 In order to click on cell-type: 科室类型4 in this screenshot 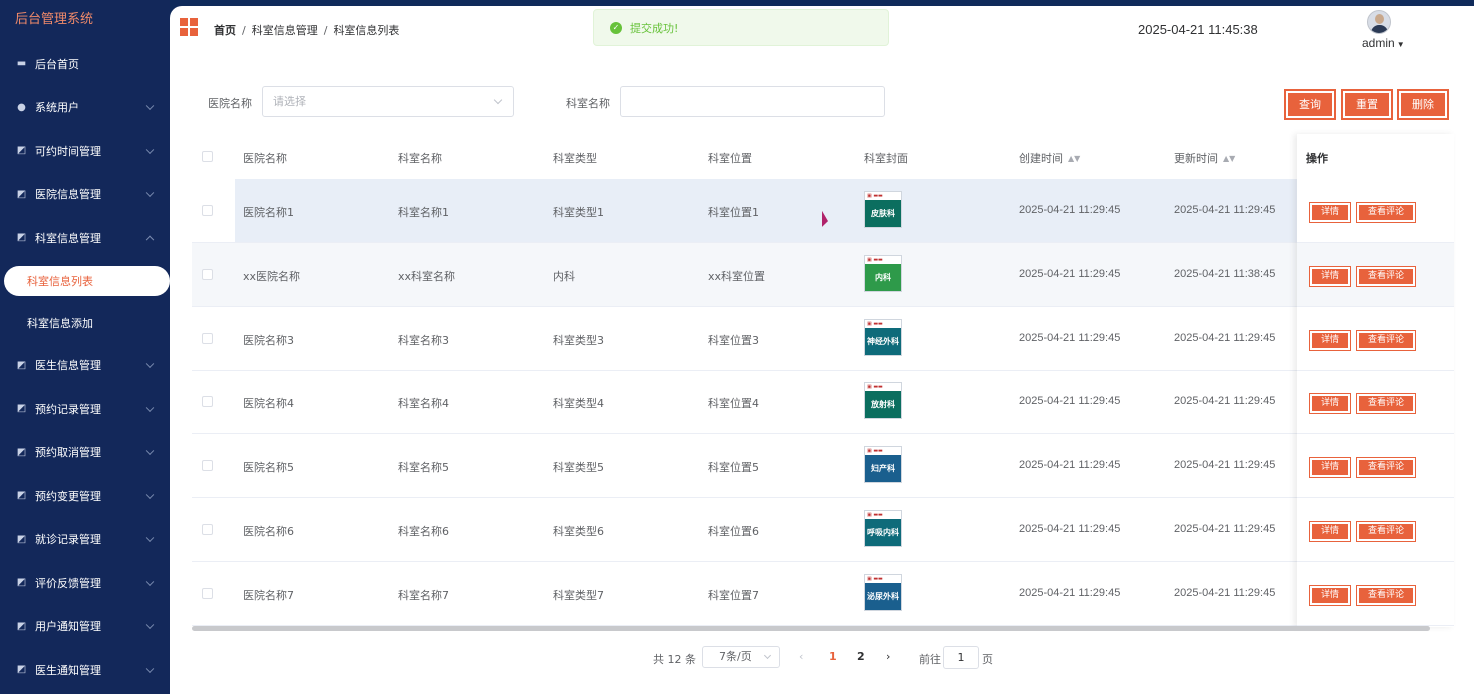, I will do `click(578, 404)`.